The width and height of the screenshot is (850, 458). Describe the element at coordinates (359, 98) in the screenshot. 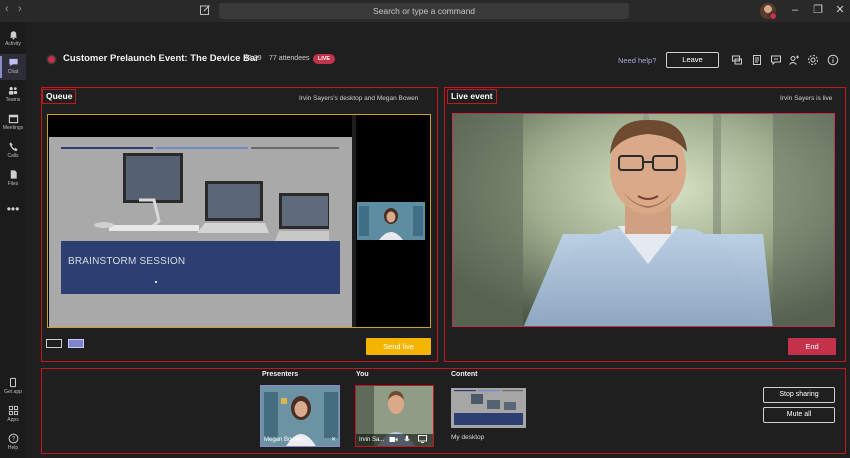

I see `queue-subtitle: Irvin Sayers's desktop and Megan Bowen` at that location.